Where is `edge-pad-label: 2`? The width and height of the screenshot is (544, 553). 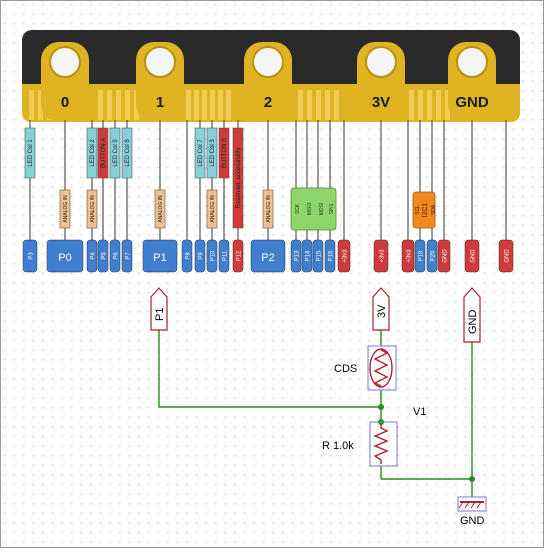
edge-pad-label: 2 is located at coordinates (268, 102).